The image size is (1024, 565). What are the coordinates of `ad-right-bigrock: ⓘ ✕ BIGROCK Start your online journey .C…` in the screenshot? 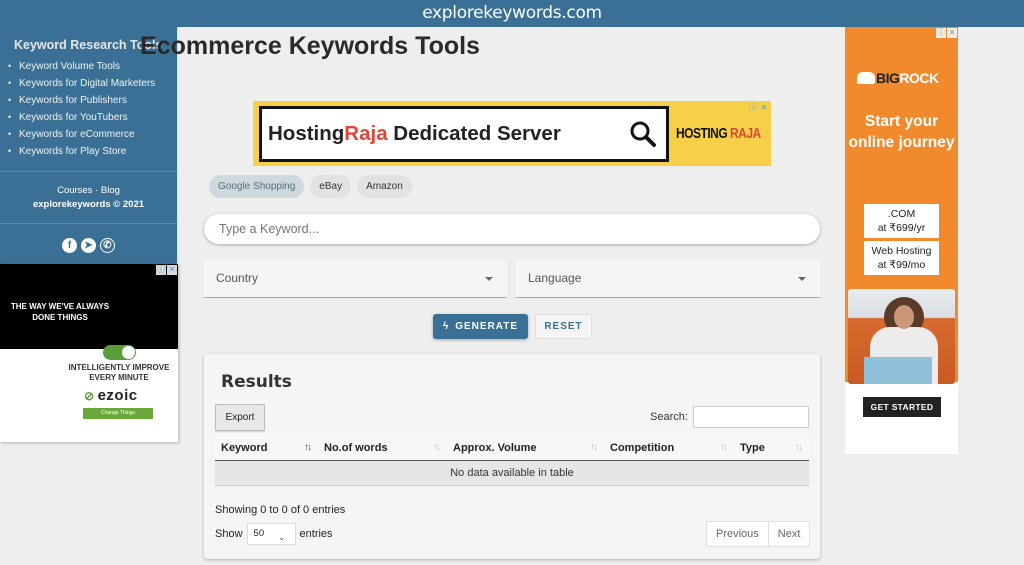 It's located at (901, 240).